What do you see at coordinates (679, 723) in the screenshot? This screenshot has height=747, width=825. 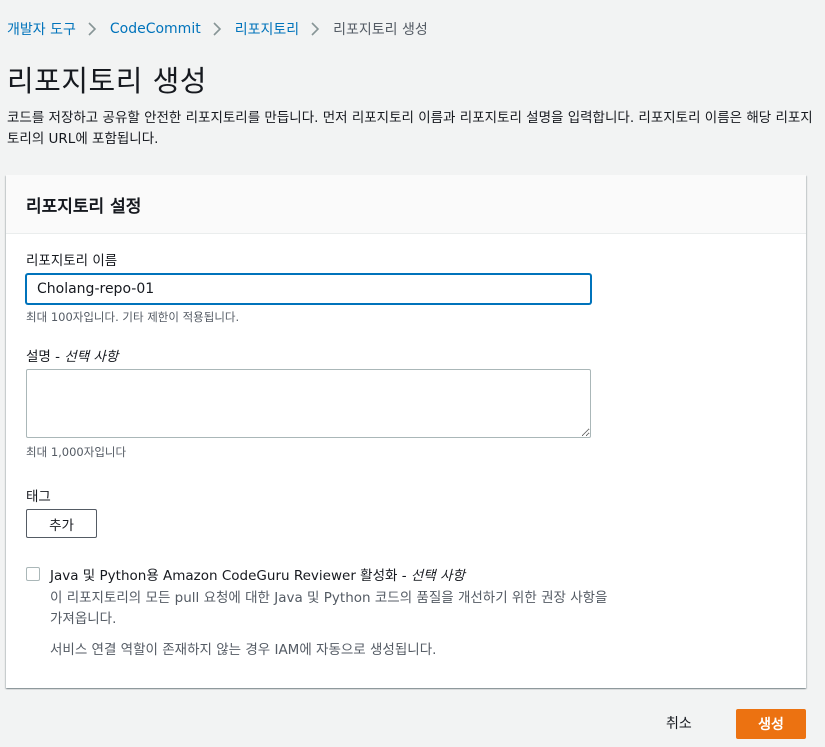 I see `cancel-button: 취소` at bounding box center [679, 723].